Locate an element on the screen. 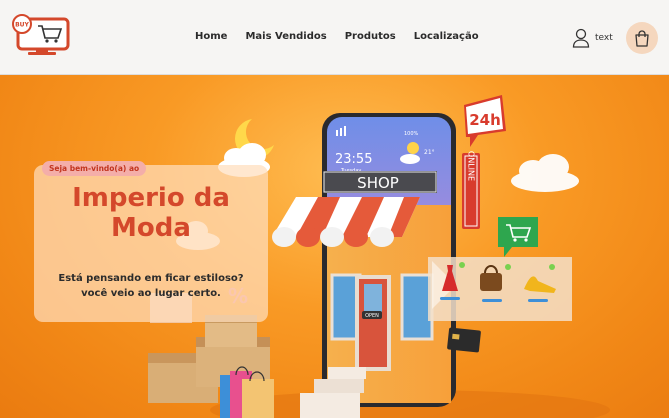 Image resolution: width=669 pixels, height=418 pixels. user-label: text is located at coordinates (604, 38).